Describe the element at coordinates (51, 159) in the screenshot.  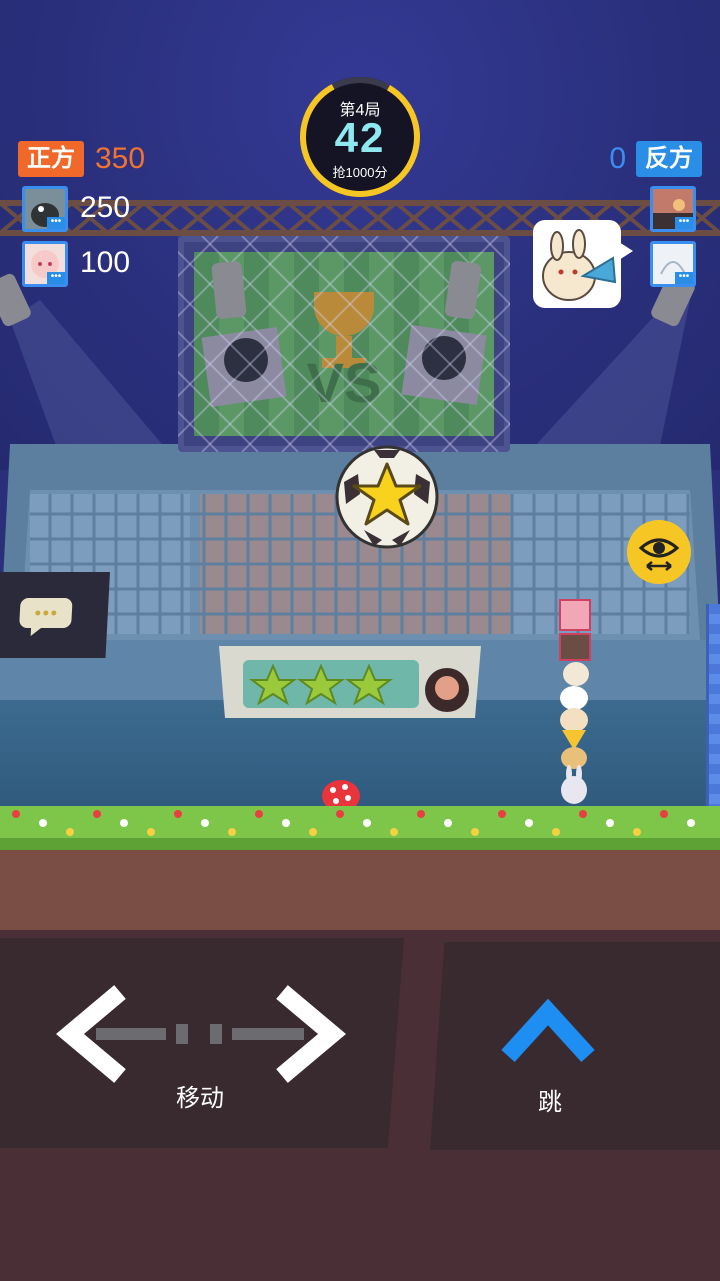
I see `team-left-badge: 正方` at that location.